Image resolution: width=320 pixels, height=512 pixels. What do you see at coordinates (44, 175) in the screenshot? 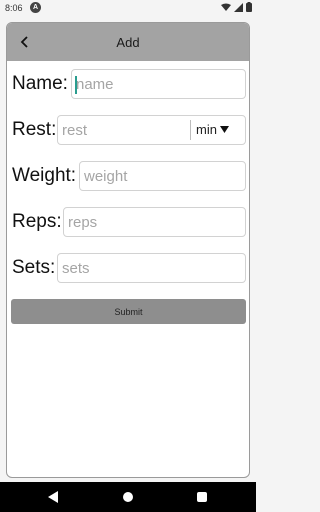
I see `weight-label: Weight:` at bounding box center [44, 175].